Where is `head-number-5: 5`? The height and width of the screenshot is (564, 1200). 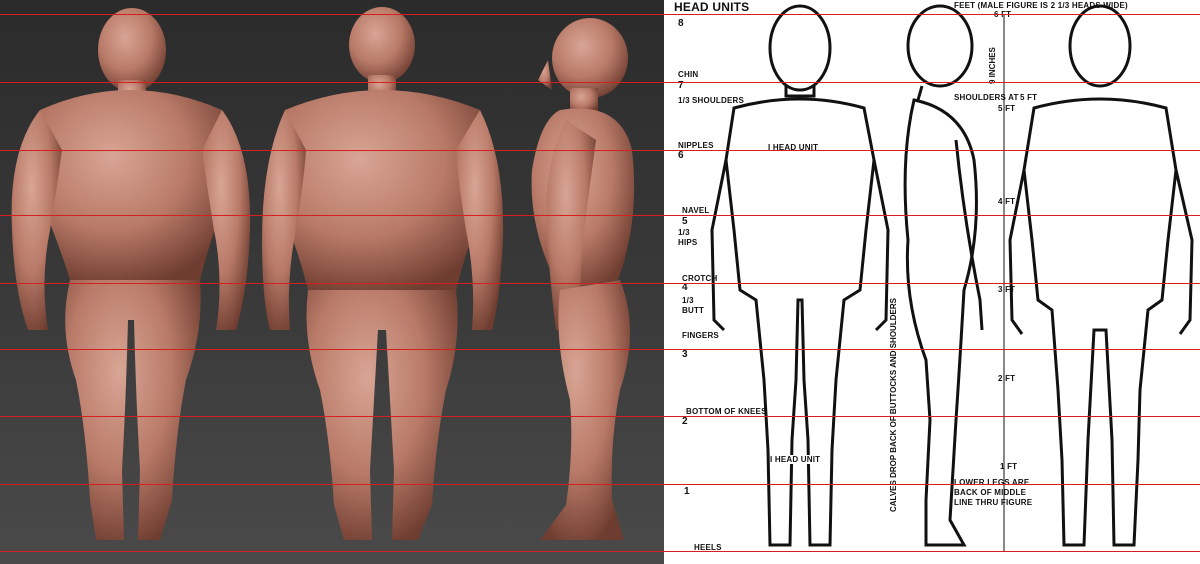
head-number-5: 5 is located at coordinates (685, 221).